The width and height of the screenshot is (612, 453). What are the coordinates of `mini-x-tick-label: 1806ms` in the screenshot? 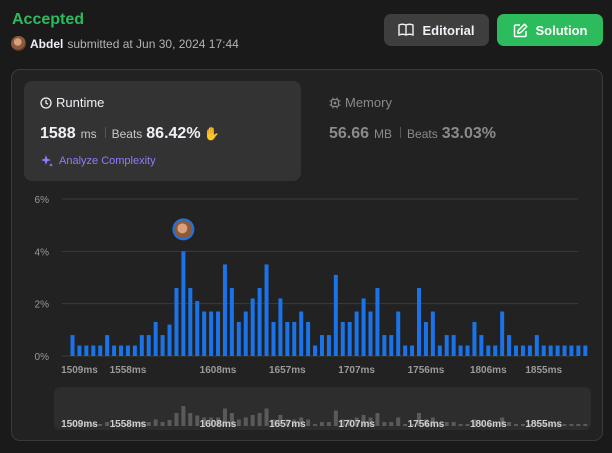 It's located at (488, 424).